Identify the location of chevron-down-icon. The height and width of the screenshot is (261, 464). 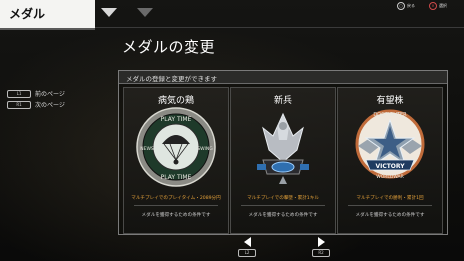
(109, 12).